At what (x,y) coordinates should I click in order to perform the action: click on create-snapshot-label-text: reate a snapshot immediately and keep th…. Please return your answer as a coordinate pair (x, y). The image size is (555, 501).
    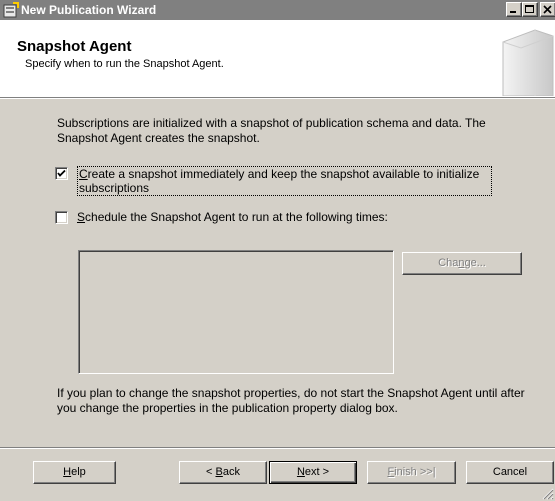
    Looking at the image, I should click on (279, 181).